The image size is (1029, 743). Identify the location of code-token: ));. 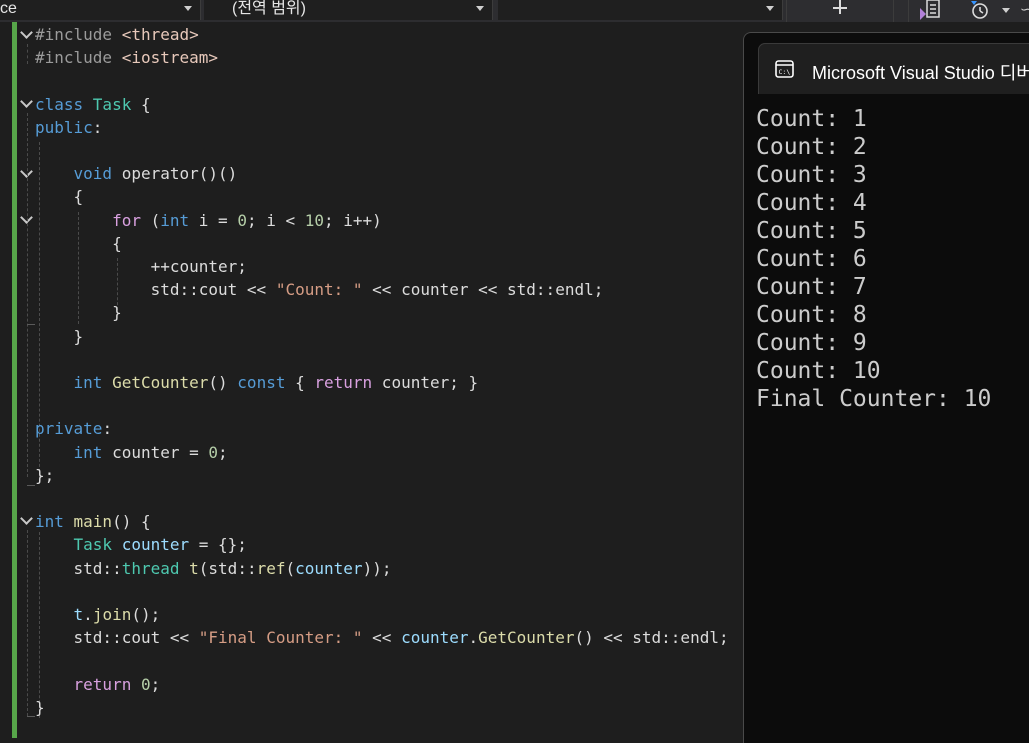
(377, 568).